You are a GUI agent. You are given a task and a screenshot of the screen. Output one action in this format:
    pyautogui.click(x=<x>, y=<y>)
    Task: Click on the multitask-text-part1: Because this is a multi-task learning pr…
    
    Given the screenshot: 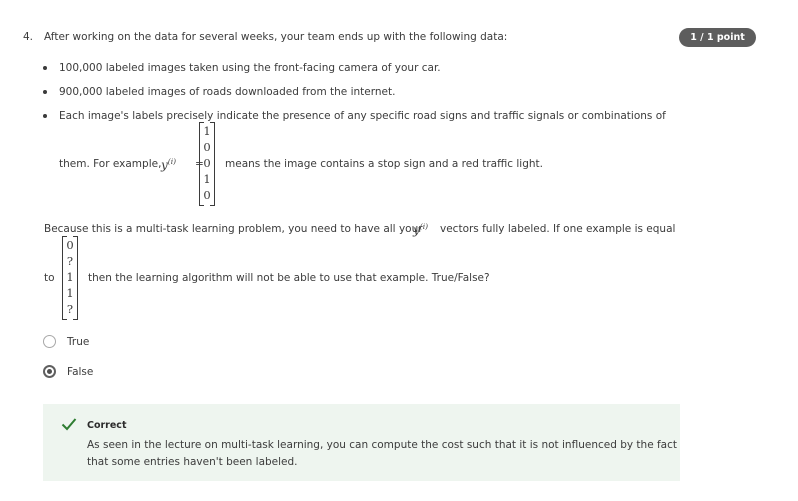 What is the action you would take?
    pyautogui.click(x=233, y=229)
    